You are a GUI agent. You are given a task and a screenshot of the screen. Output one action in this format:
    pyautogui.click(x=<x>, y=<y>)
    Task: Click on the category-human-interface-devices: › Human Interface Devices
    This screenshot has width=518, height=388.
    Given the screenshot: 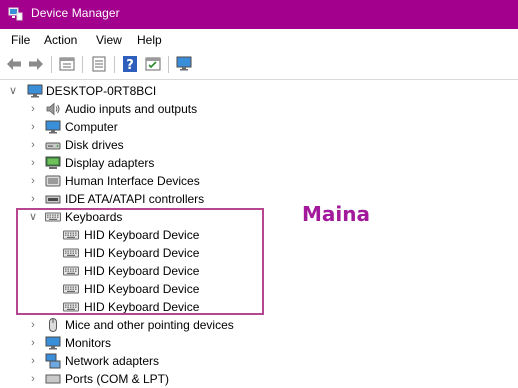 What is the action you would take?
    pyautogui.click(x=150, y=181)
    